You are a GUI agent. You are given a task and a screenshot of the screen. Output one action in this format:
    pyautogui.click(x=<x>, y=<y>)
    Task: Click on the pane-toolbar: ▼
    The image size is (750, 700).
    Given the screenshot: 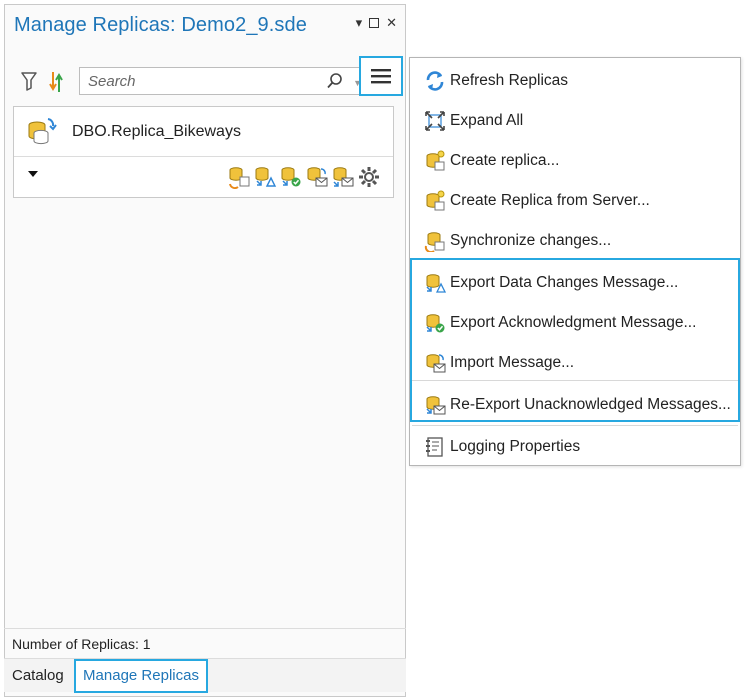 What is the action you would take?
    pyautogui.click(x=209, y=83)
    